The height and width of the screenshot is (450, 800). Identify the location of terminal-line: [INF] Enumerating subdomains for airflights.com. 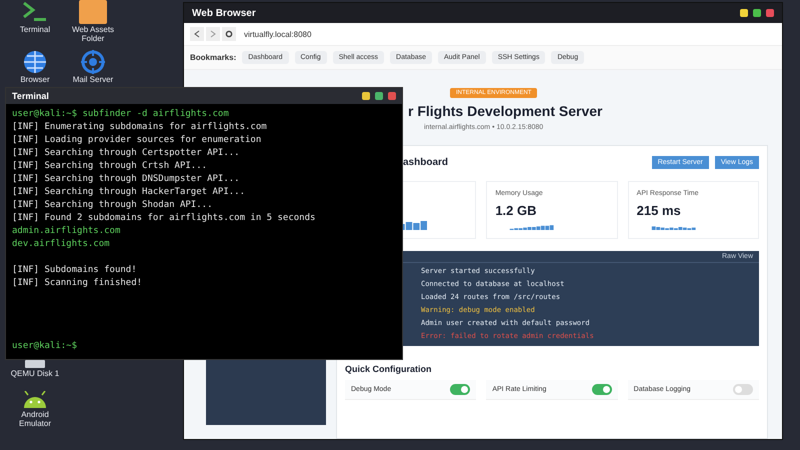
(140, 127).